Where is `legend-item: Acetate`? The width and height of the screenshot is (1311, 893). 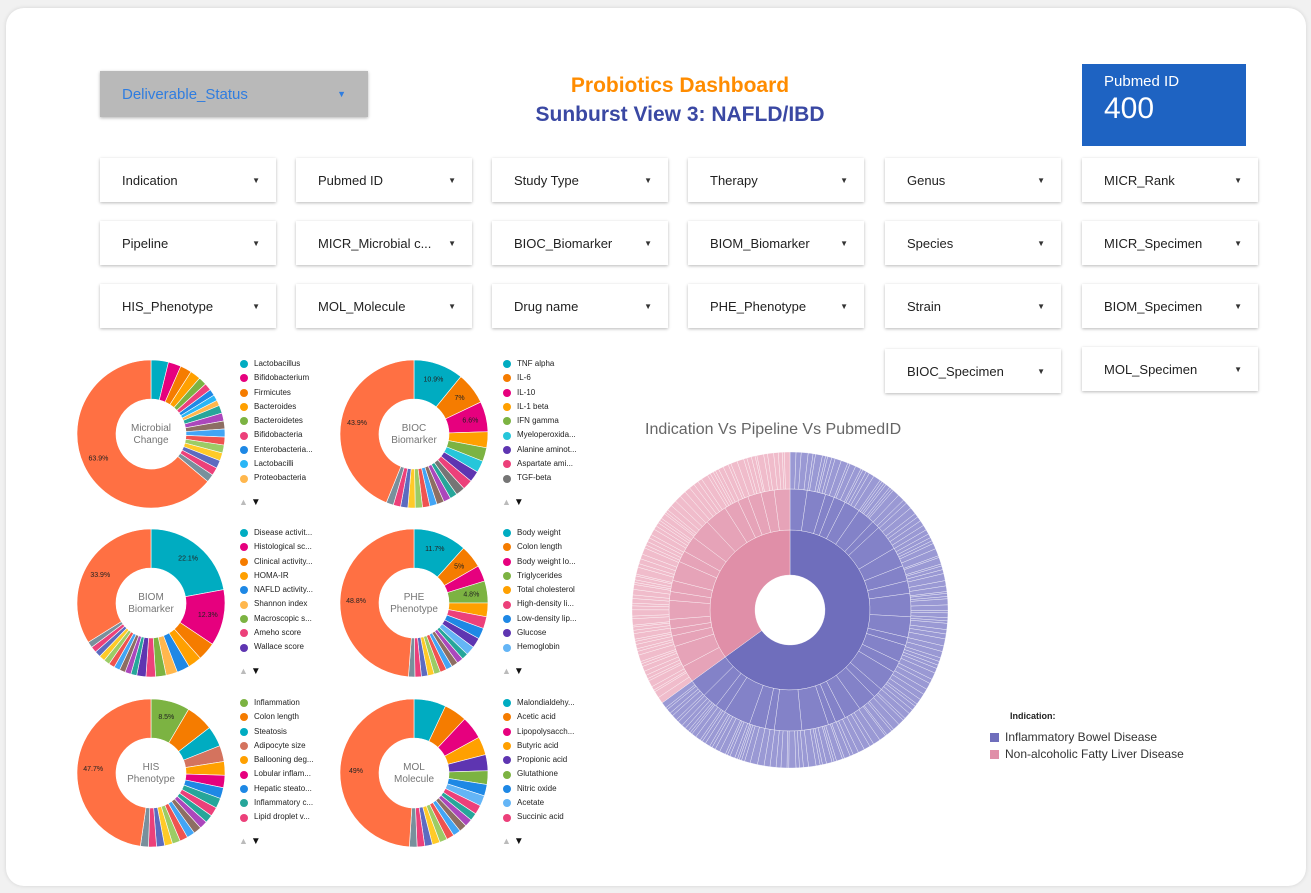
legend-item: Acetate is located at coordinates (539, 803).